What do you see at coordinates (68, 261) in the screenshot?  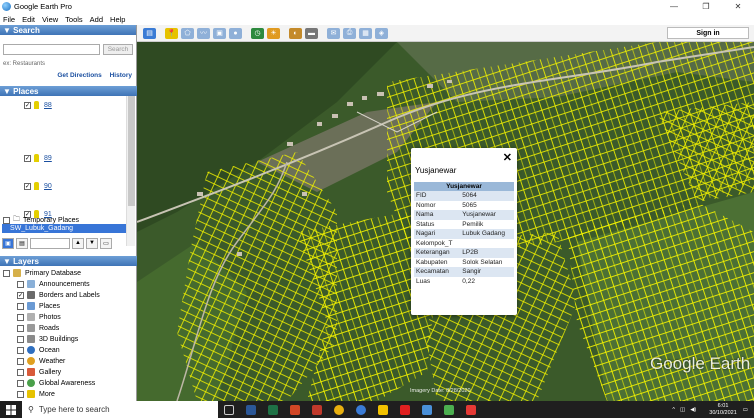 I see `layers-header: ▼ Layers` at bounding box center [68, 261].